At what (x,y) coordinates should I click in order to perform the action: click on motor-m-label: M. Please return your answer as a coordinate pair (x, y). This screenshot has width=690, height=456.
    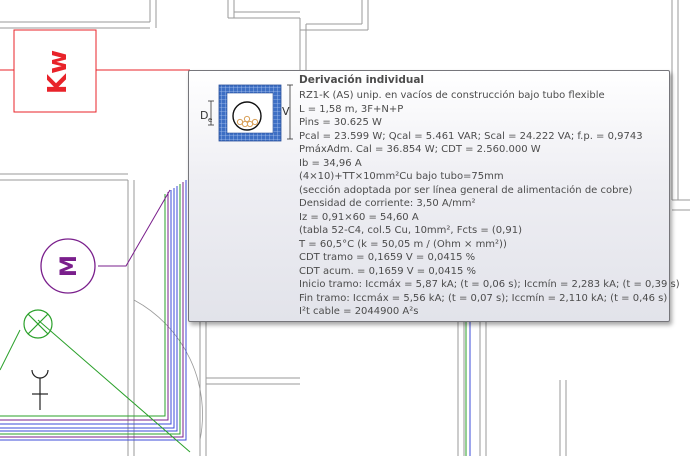
    Looking at the image, I should click on (69, 266).